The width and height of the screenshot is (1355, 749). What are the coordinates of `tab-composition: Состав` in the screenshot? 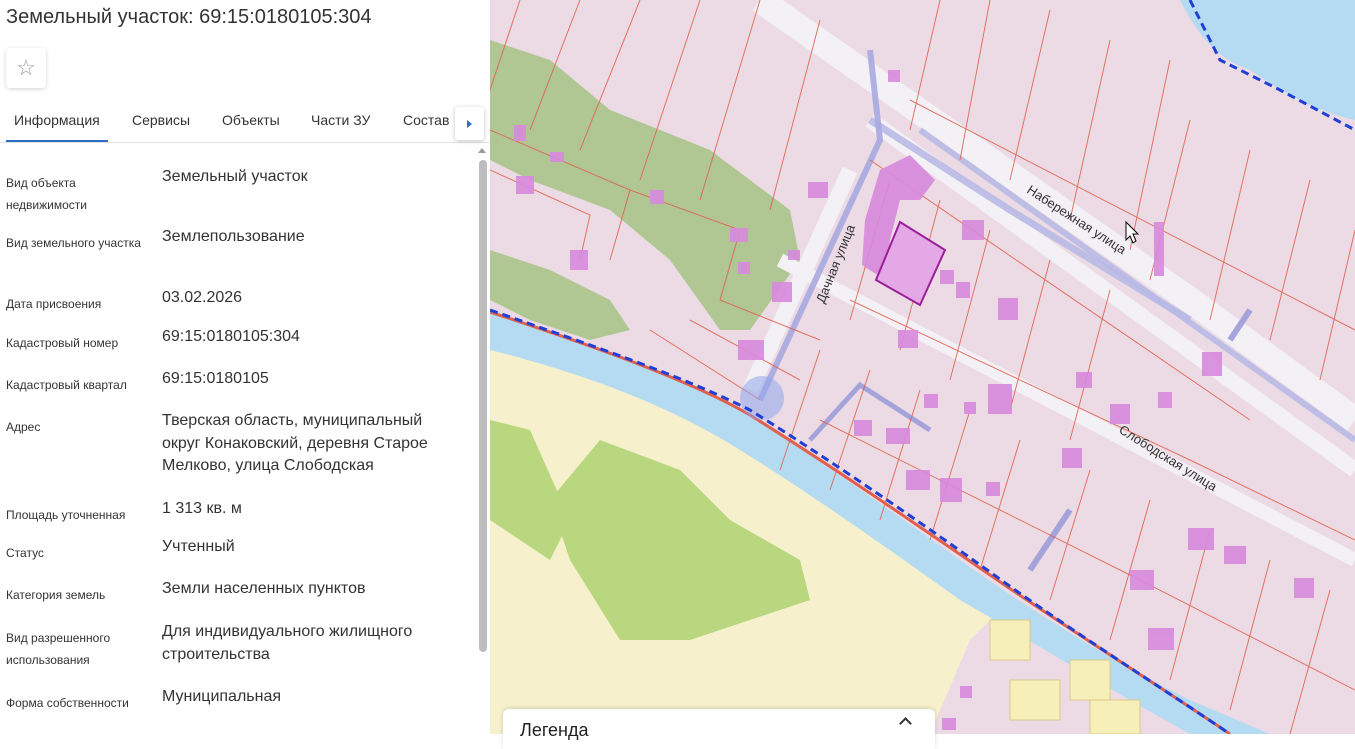 It's located at (426, 120).